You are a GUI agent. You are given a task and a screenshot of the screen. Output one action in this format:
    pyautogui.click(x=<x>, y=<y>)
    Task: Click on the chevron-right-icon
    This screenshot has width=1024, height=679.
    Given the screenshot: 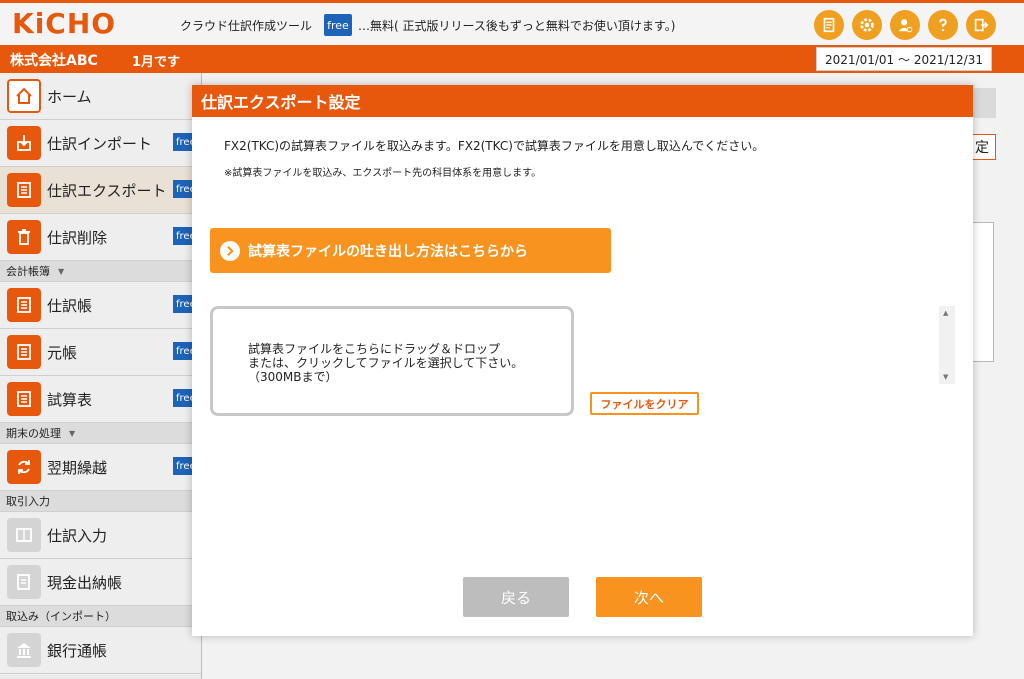 What is the action you would take?
    pyautogui.click(x=230, y=250)
    